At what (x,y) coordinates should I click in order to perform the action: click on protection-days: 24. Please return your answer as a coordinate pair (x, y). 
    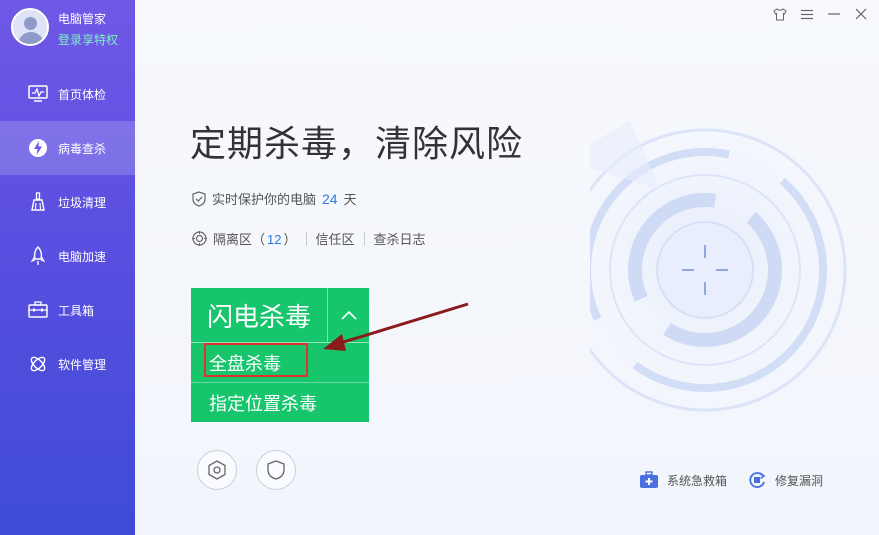
    Looking at the image, I should click on (330, 198).